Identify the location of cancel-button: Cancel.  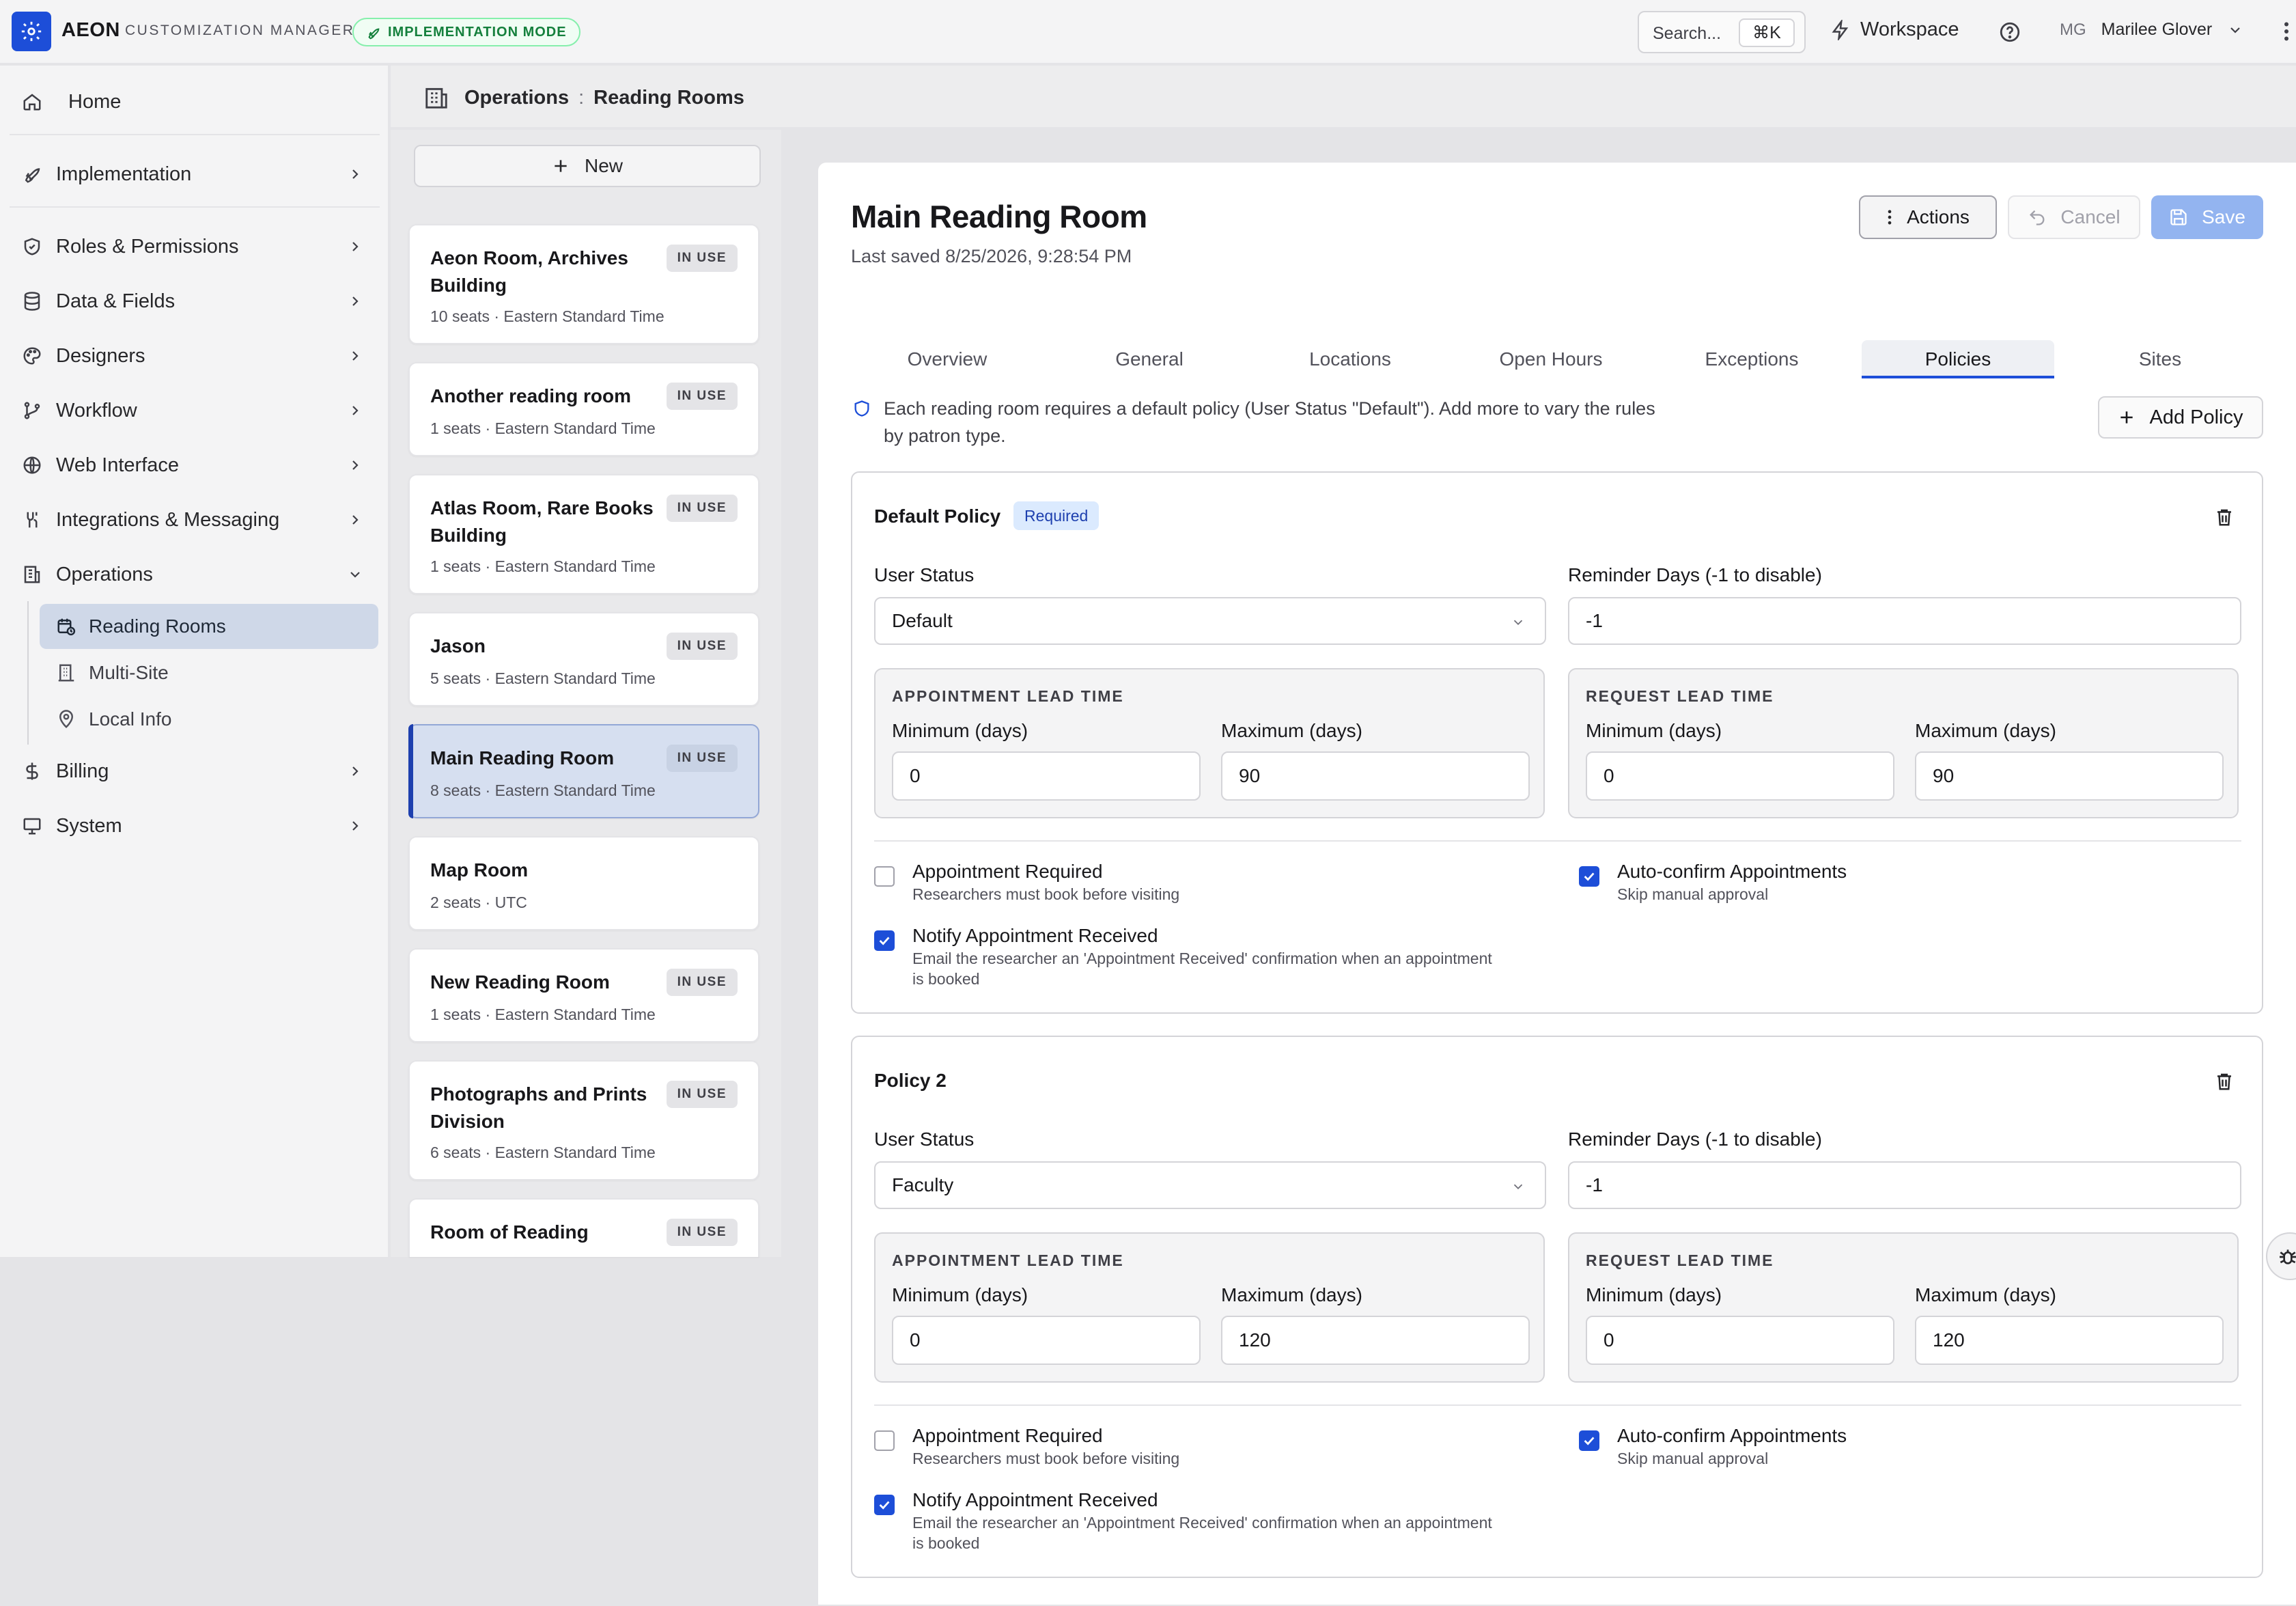
(2074, 217).